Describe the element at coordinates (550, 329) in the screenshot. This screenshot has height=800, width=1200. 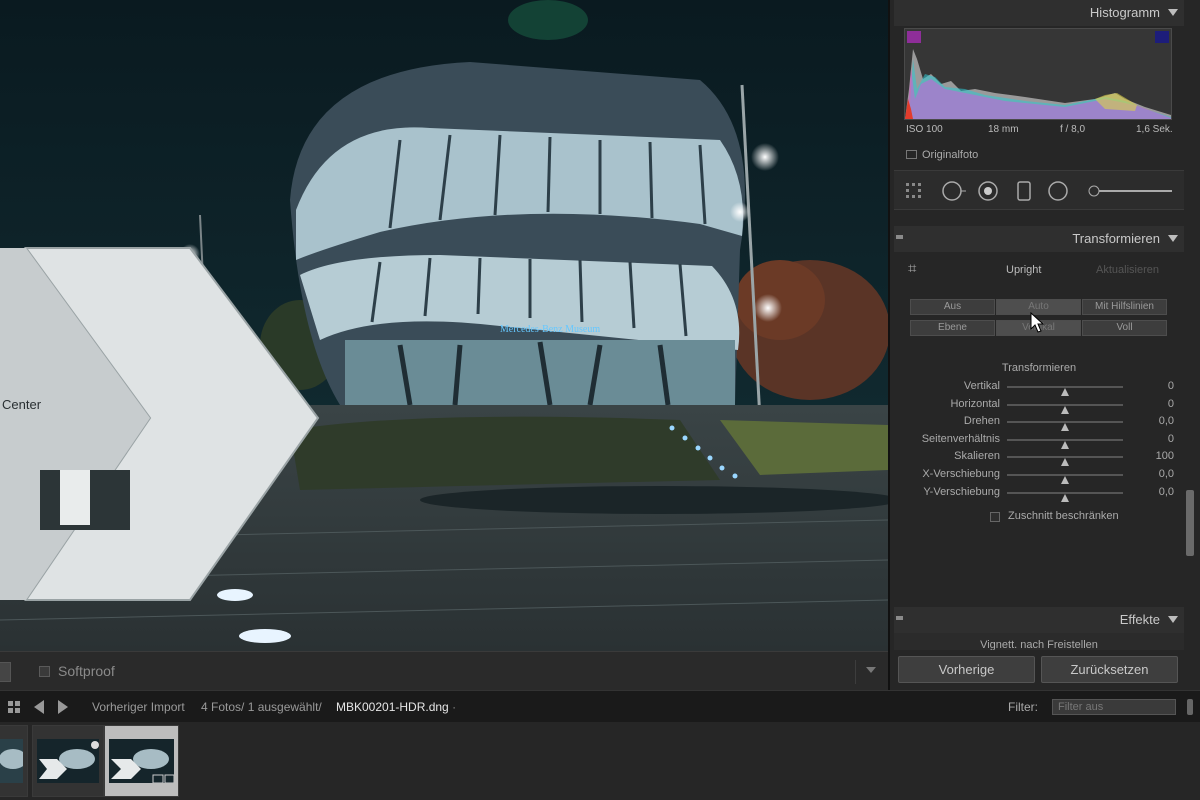
I see `building-sign-text: Mercedes-Benz Museum` at that location.